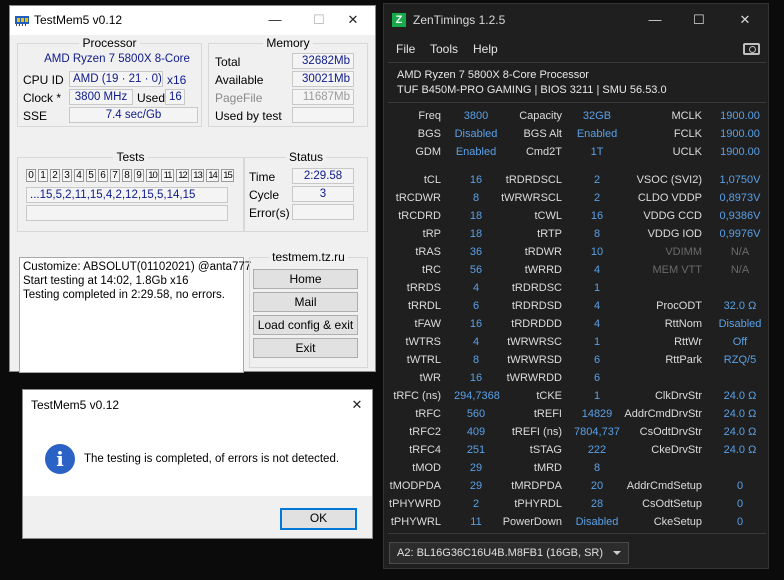  Describe the element at coordinates (476, 468) in the screenshot. I see `timing-value: 29` at that location.